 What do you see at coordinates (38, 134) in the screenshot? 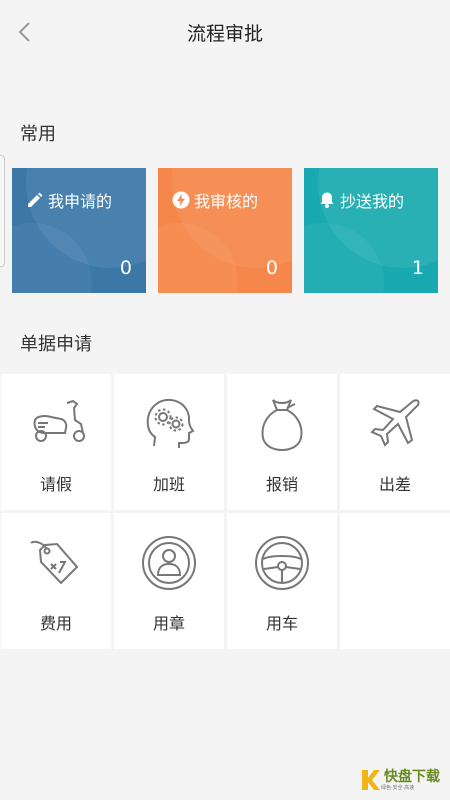
I see `section-title-common: 常用` at bounding box center [38, 134].